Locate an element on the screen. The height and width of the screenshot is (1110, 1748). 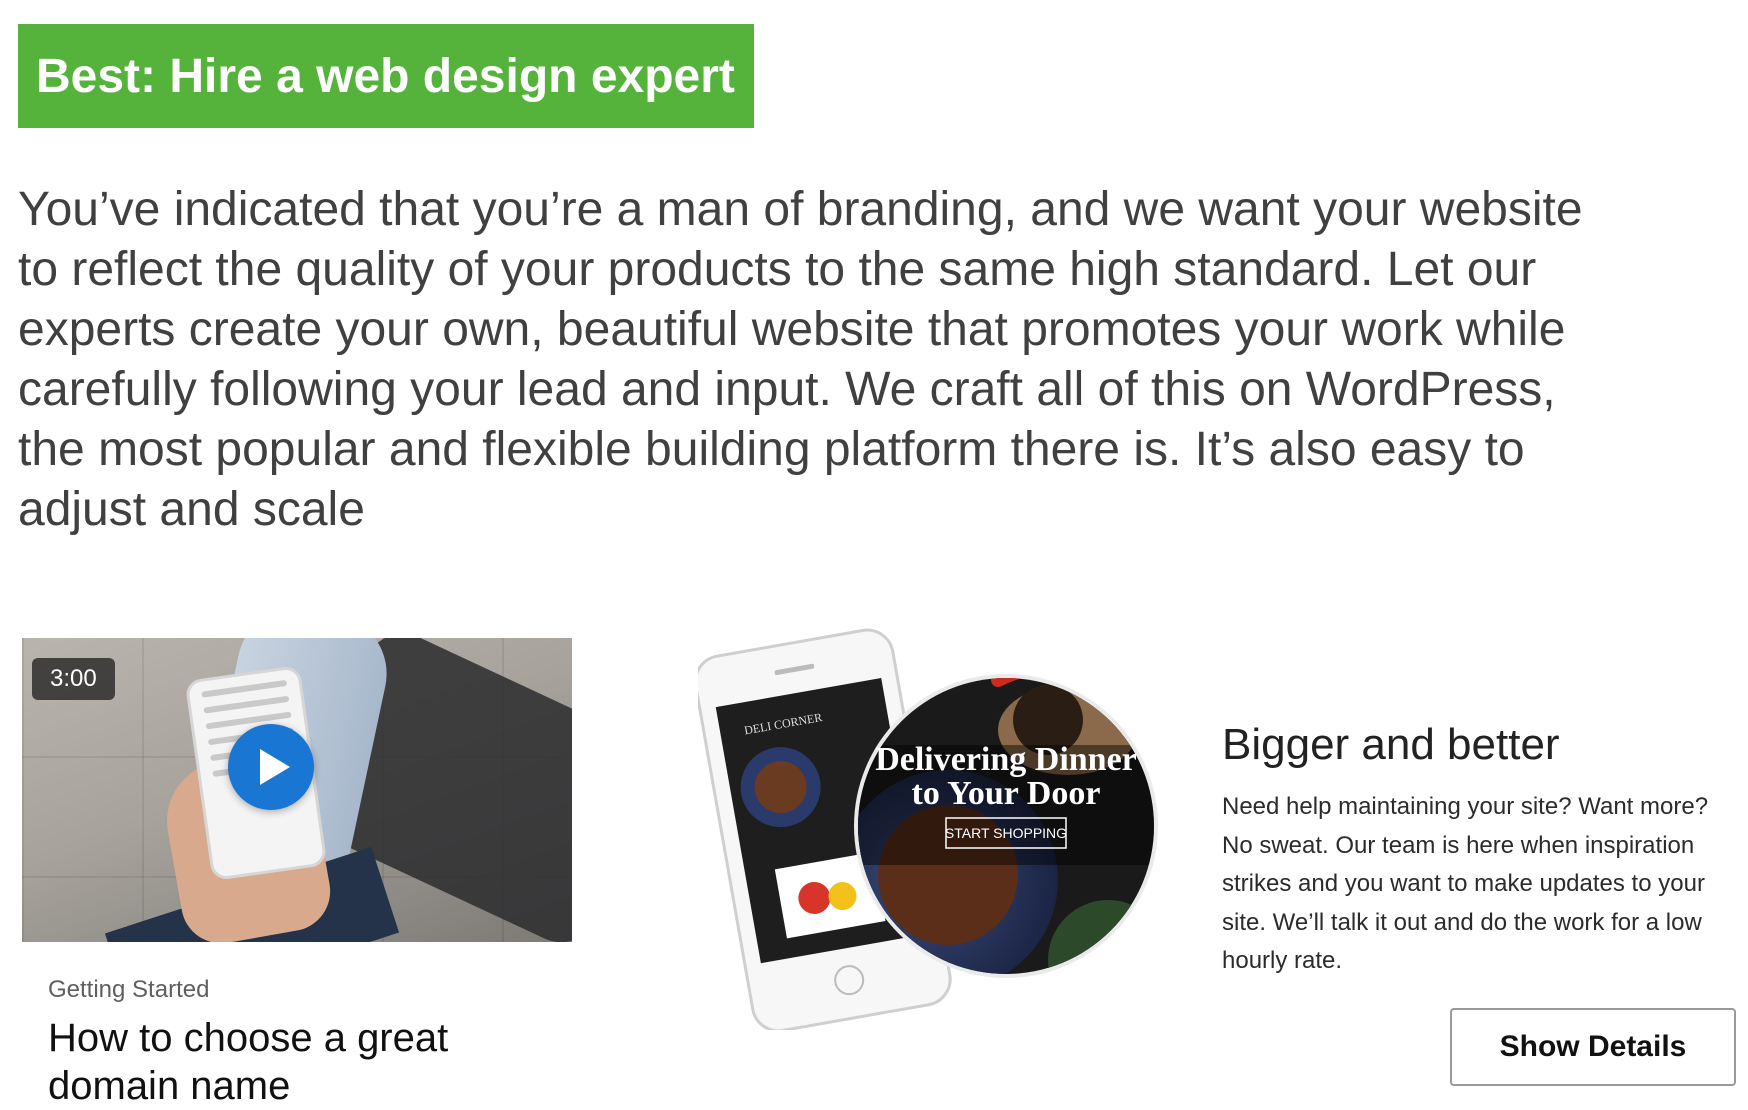
video-title-link: How to choose a great domain name is located at coordinates (308, 1062).